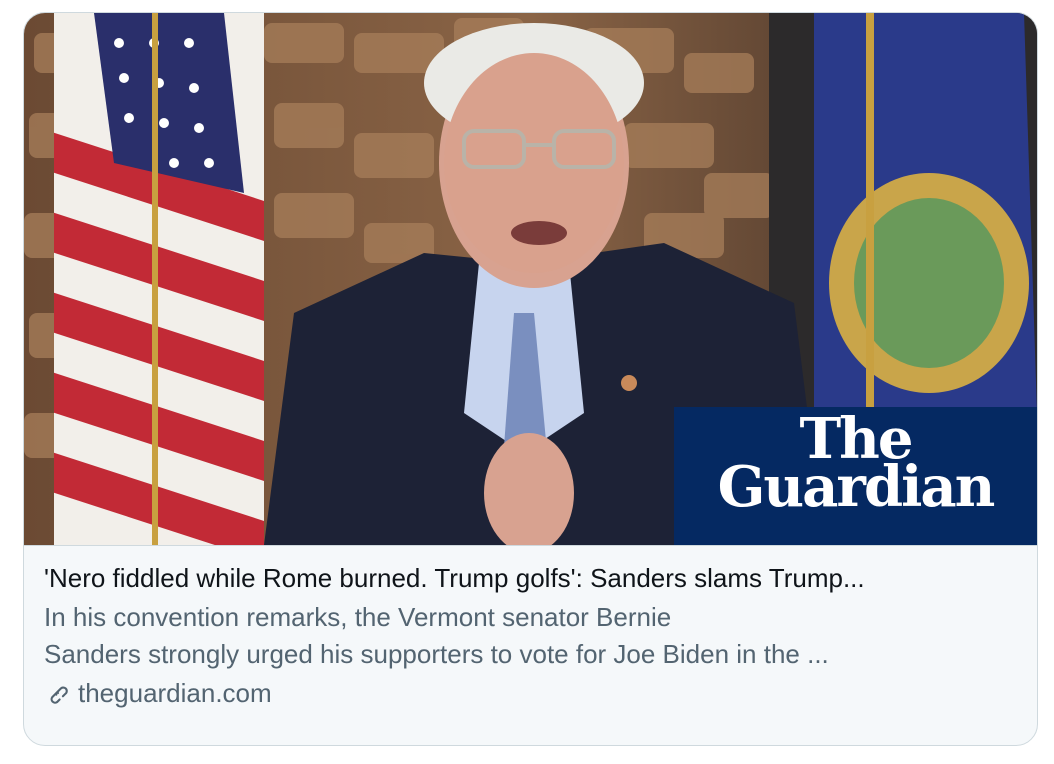 The width and height of the screenshot is (1054, 764). What do you see at coordinates (530, 693) in the screenshot?
I see `card-domain-row: theguardian.com` at bounding box center [530, 693].